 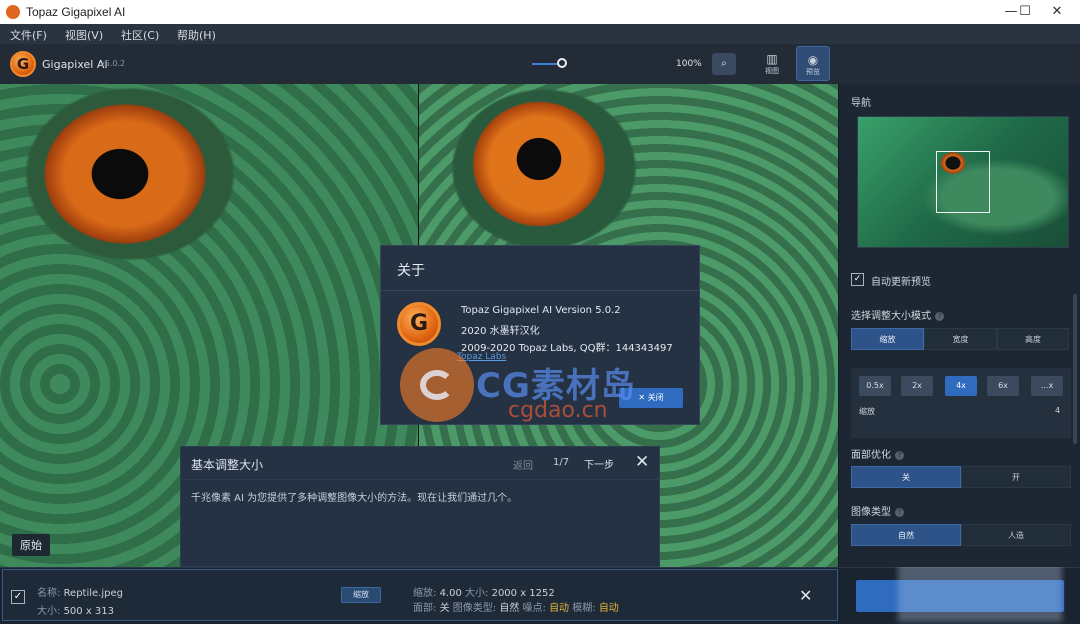 I want to click on tutorial-title: 基本调整大小, so click(x=227, y=465).